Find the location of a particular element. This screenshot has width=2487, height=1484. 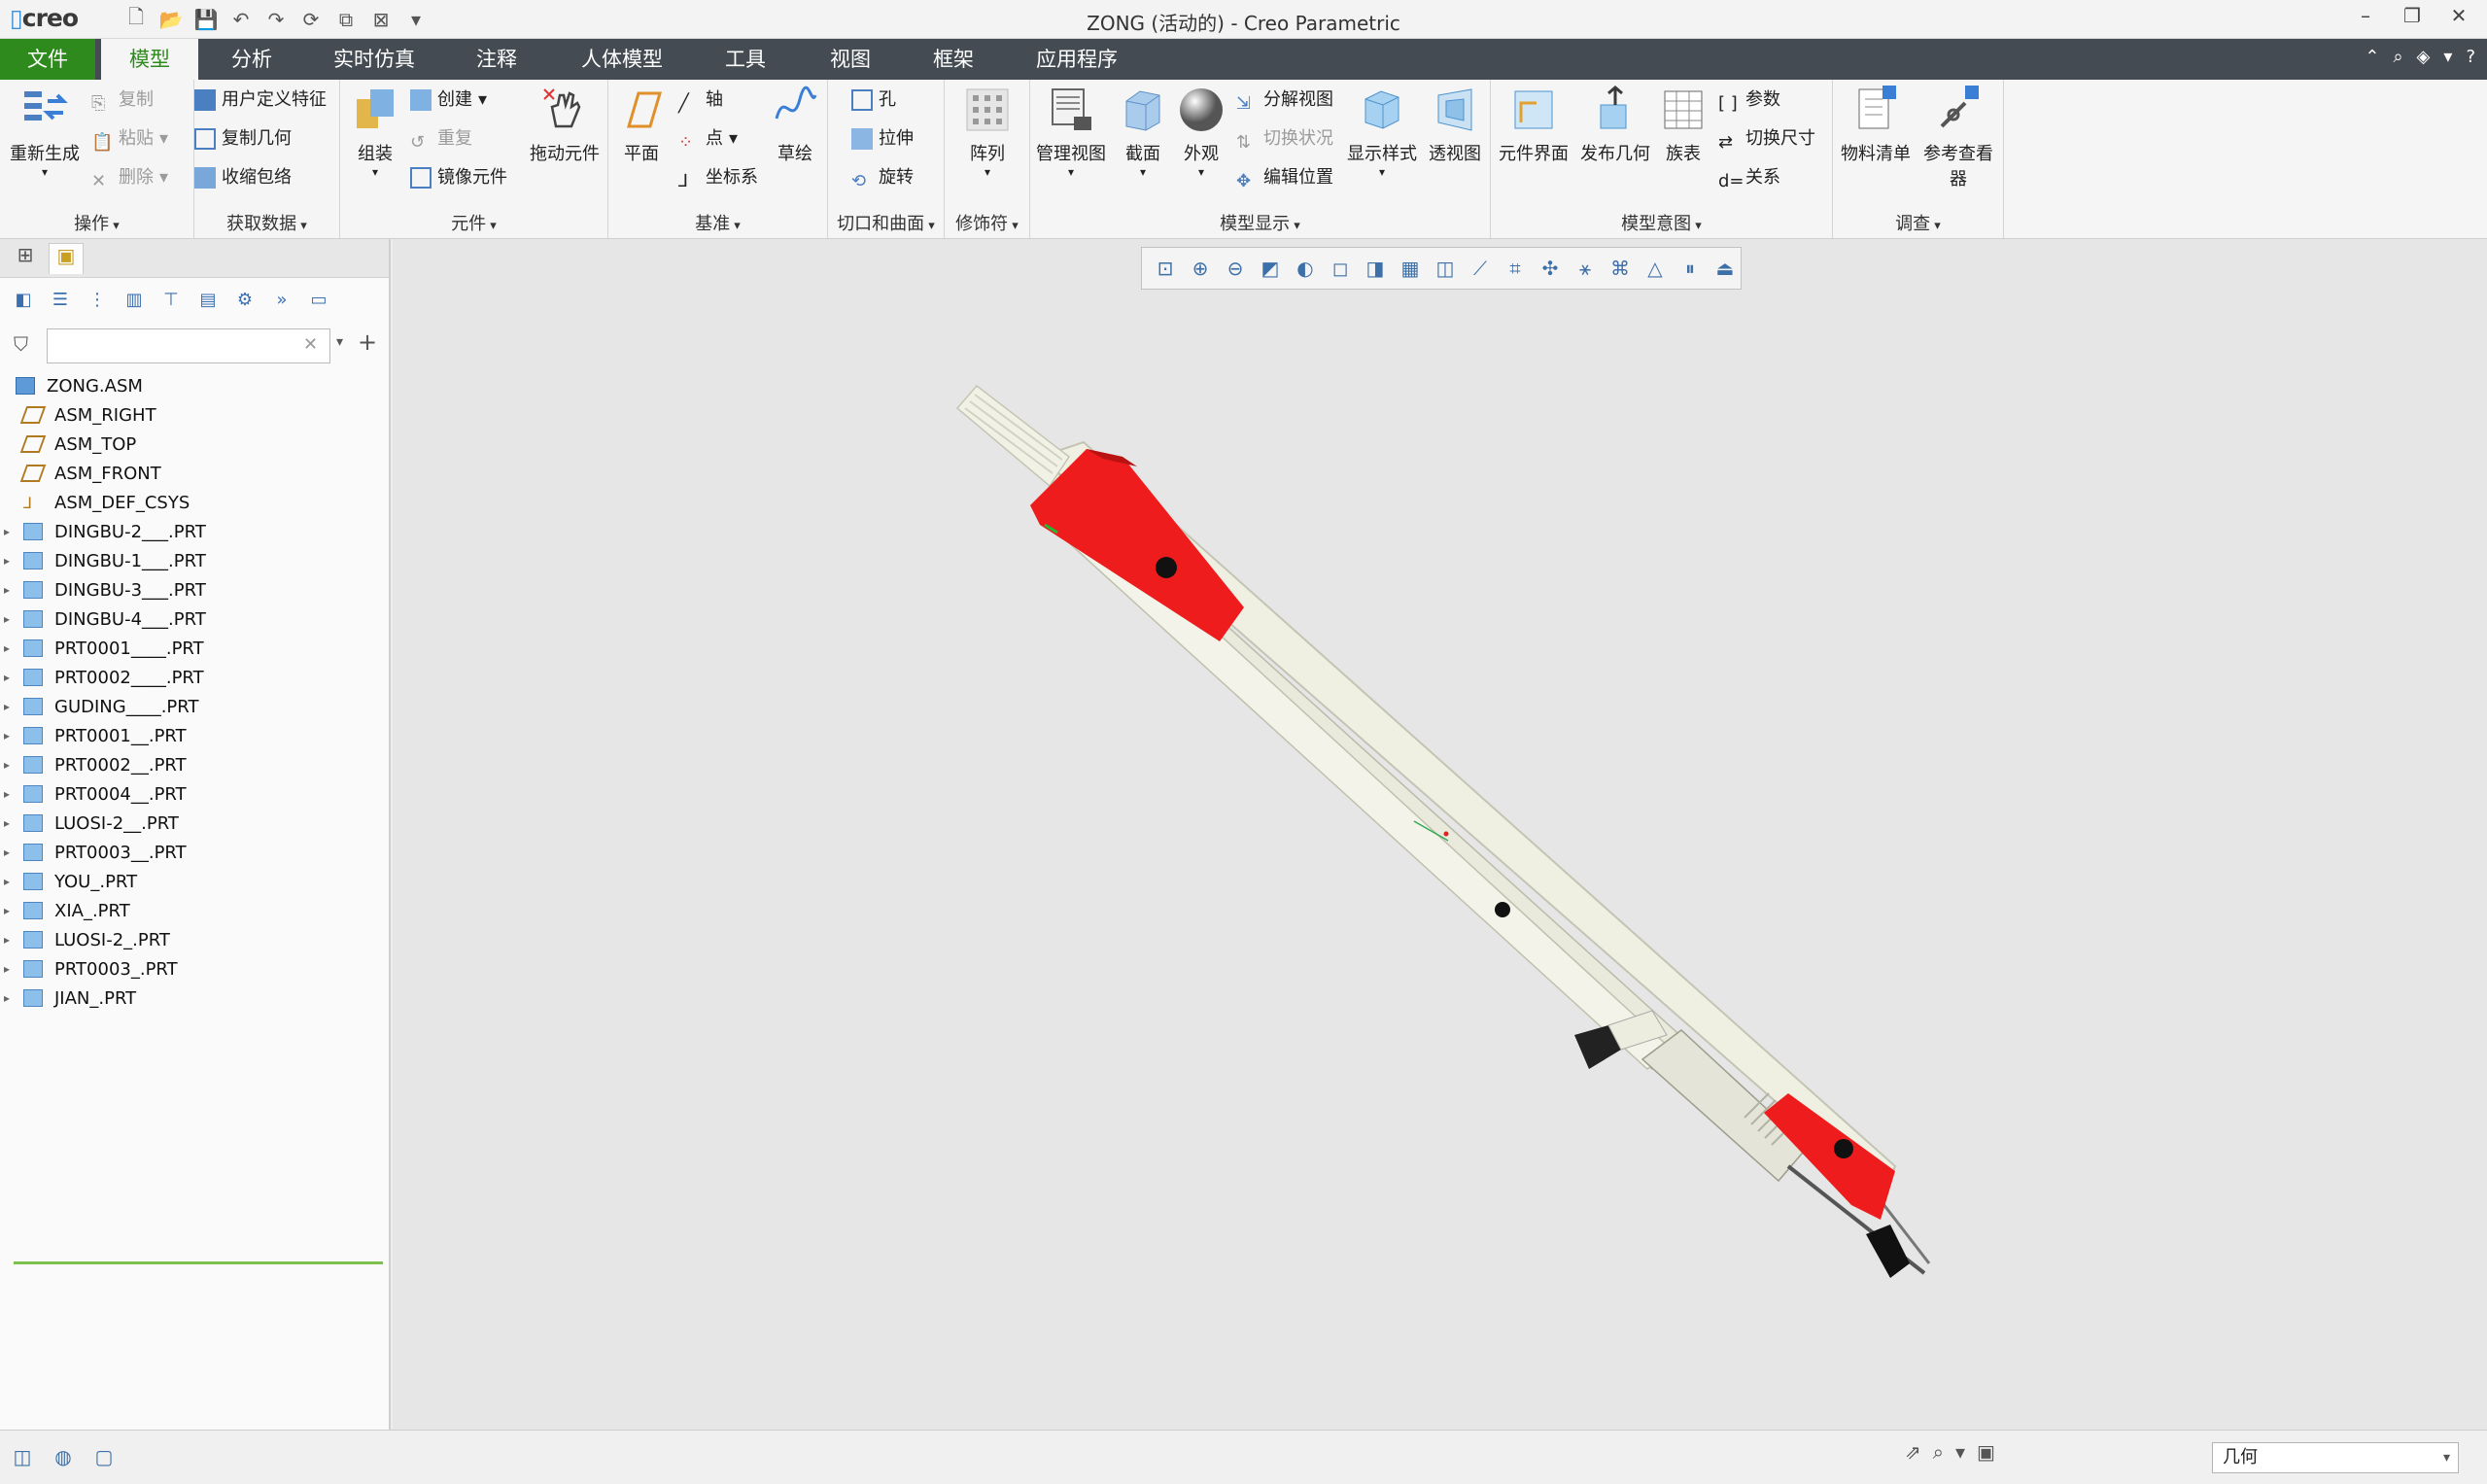

group-label-operations: 操作 is located at coordinates (97, 222).